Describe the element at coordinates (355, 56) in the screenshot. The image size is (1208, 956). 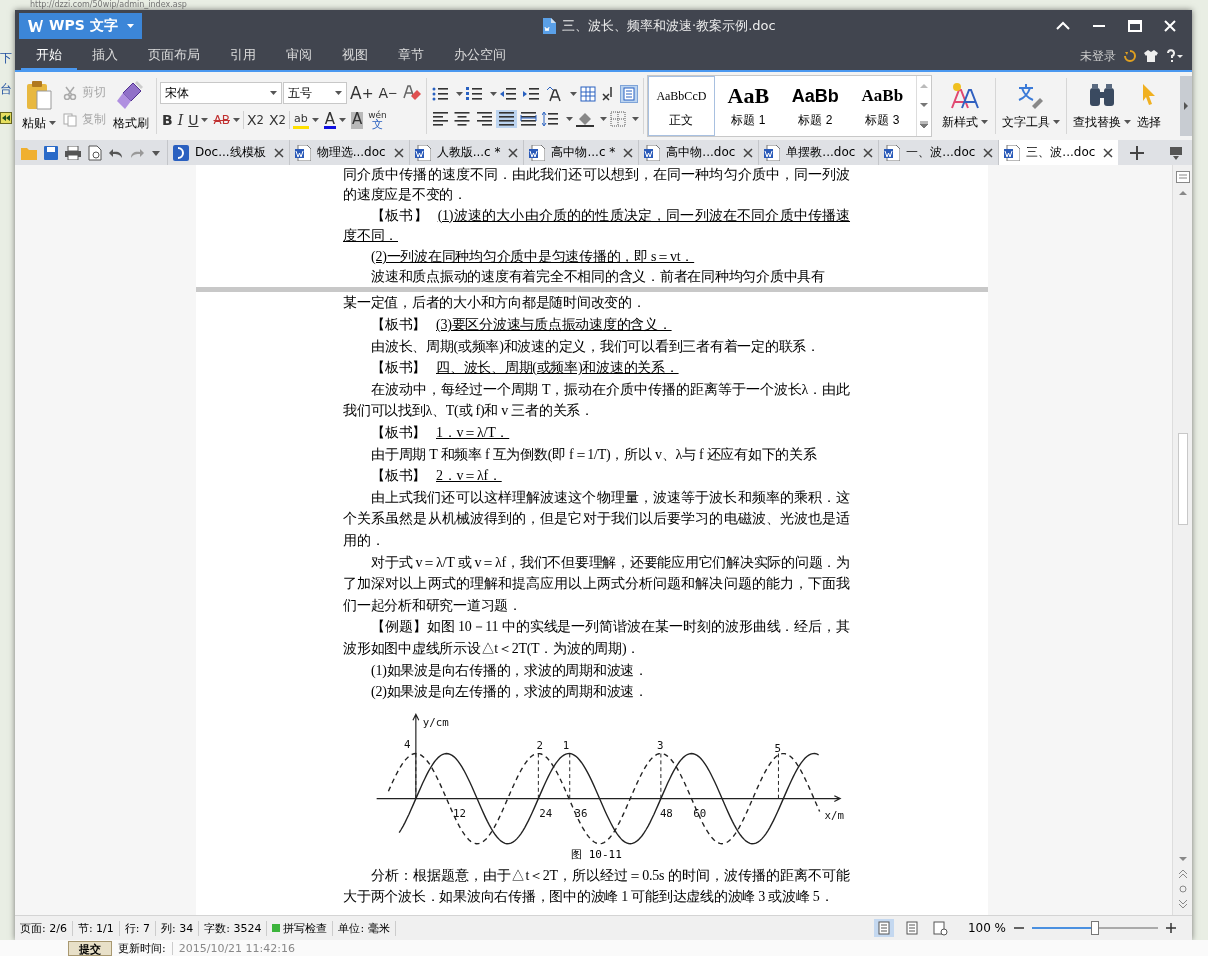
I see `menu-tab: 视图` at that location.